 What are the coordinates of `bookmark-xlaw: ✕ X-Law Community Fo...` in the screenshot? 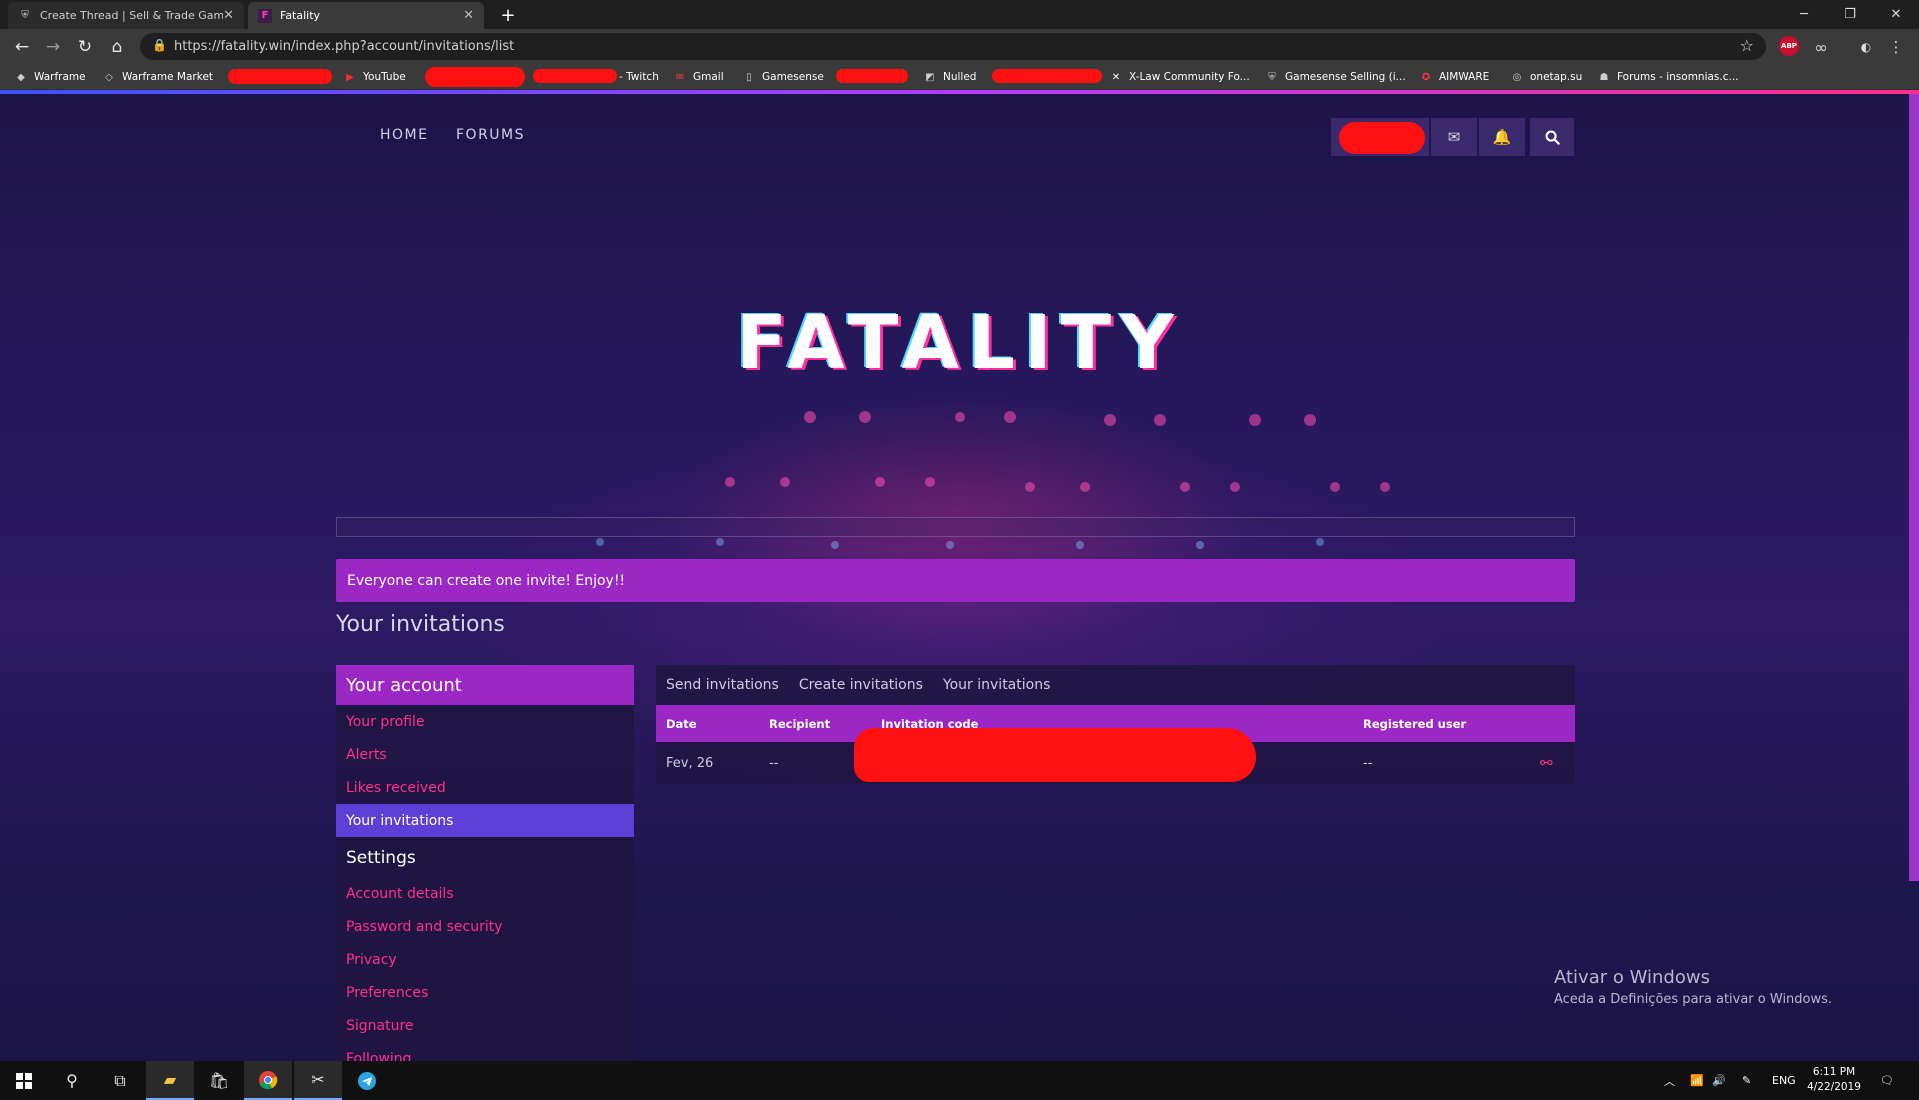 It's located at (1180, 77).